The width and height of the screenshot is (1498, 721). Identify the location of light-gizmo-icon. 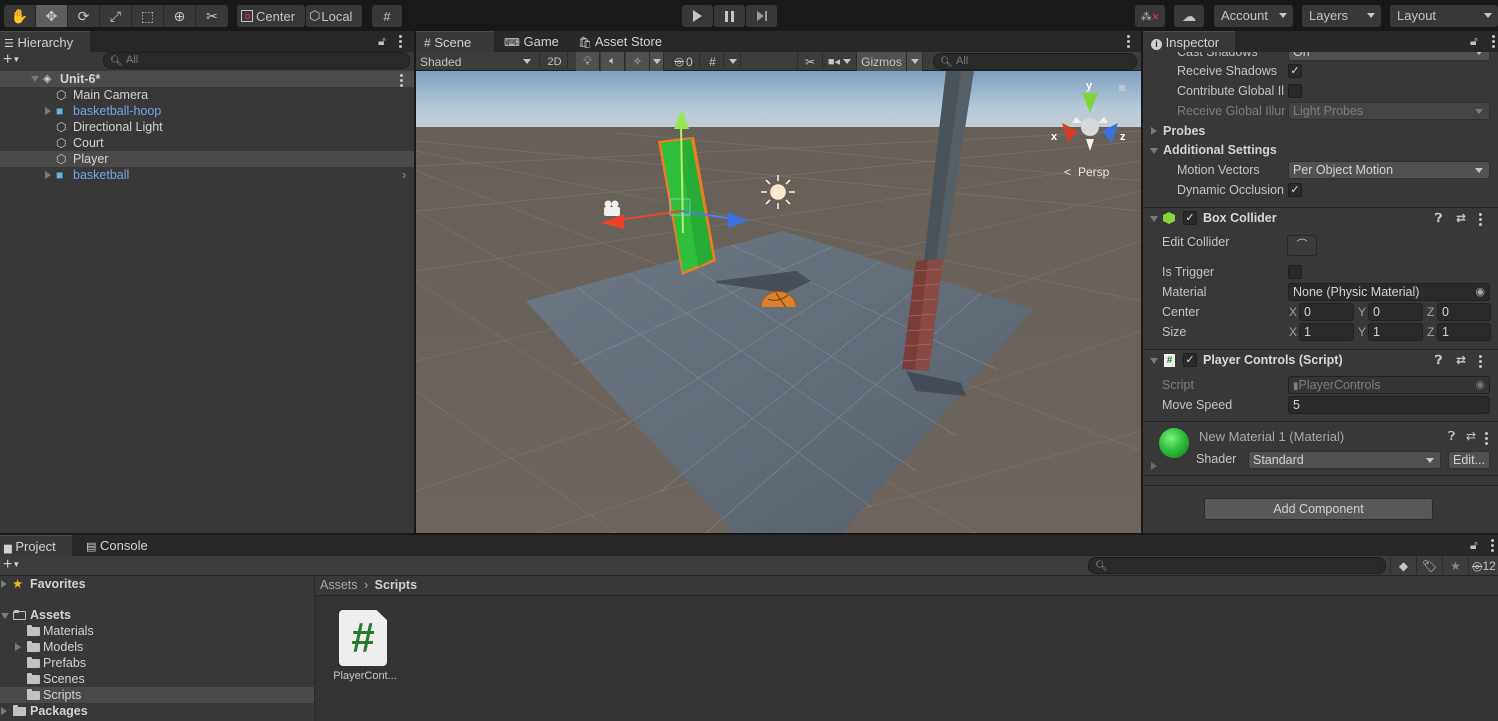
(778, 192).